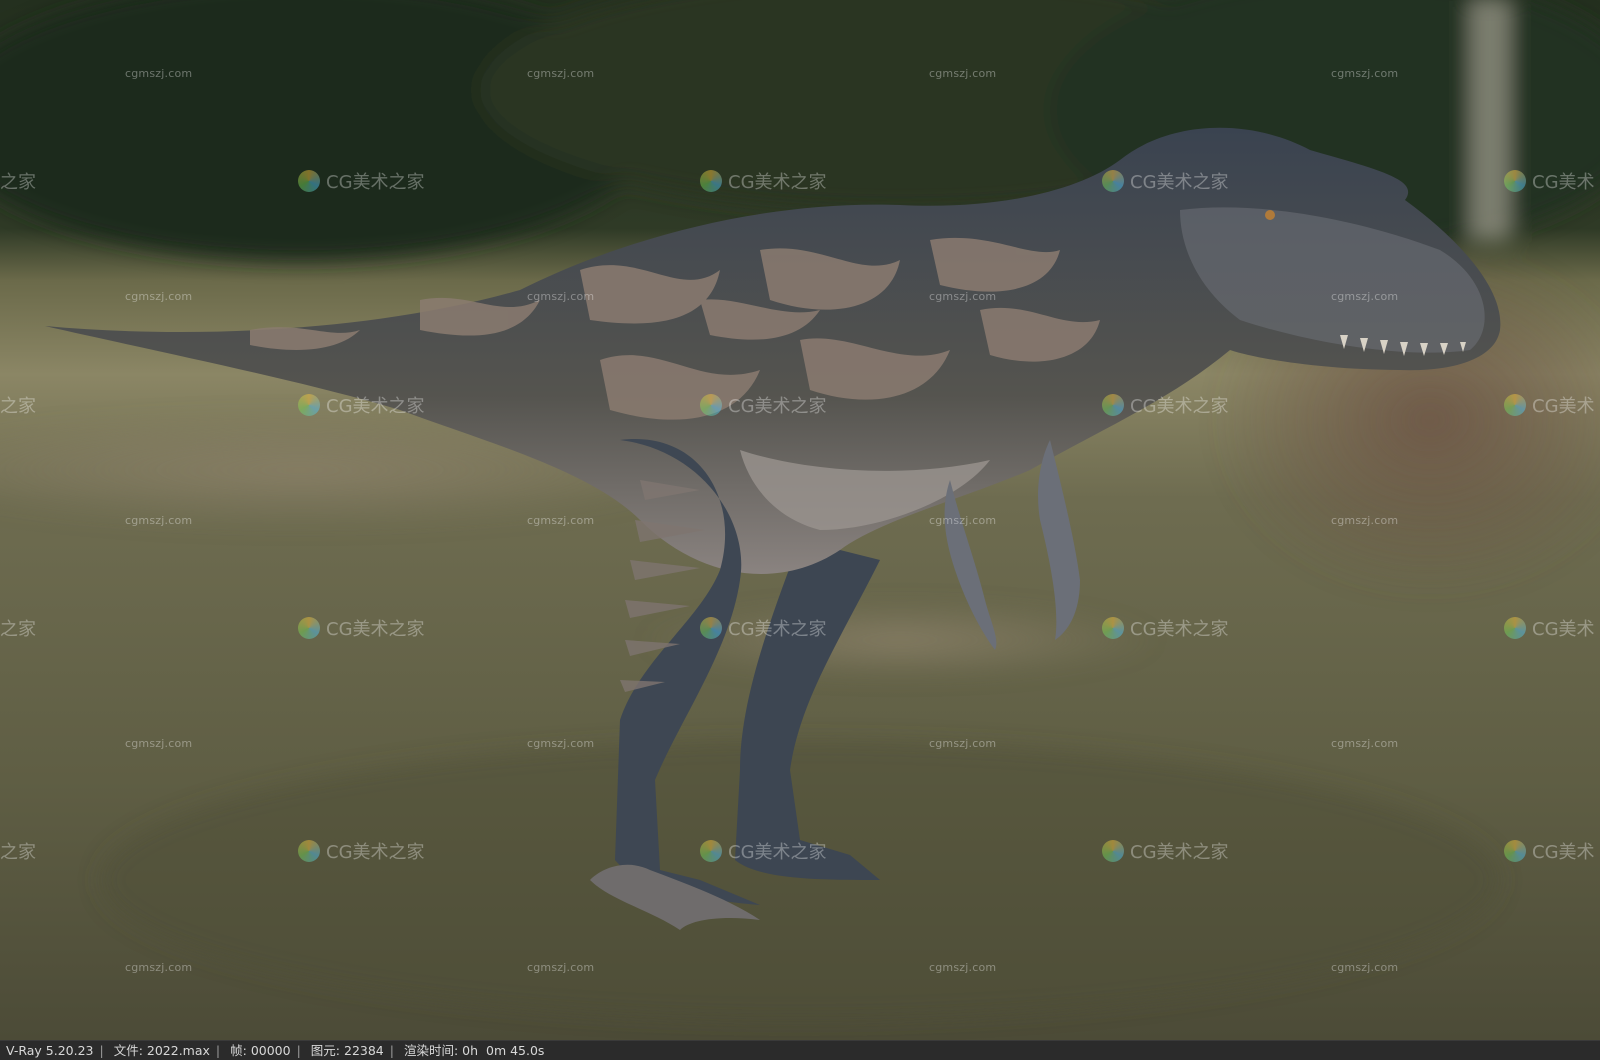 Image resolution: width=1600 pixels, height=1060 pixels. I want to click on primitives-label: 图元:, so click(325, 1050).